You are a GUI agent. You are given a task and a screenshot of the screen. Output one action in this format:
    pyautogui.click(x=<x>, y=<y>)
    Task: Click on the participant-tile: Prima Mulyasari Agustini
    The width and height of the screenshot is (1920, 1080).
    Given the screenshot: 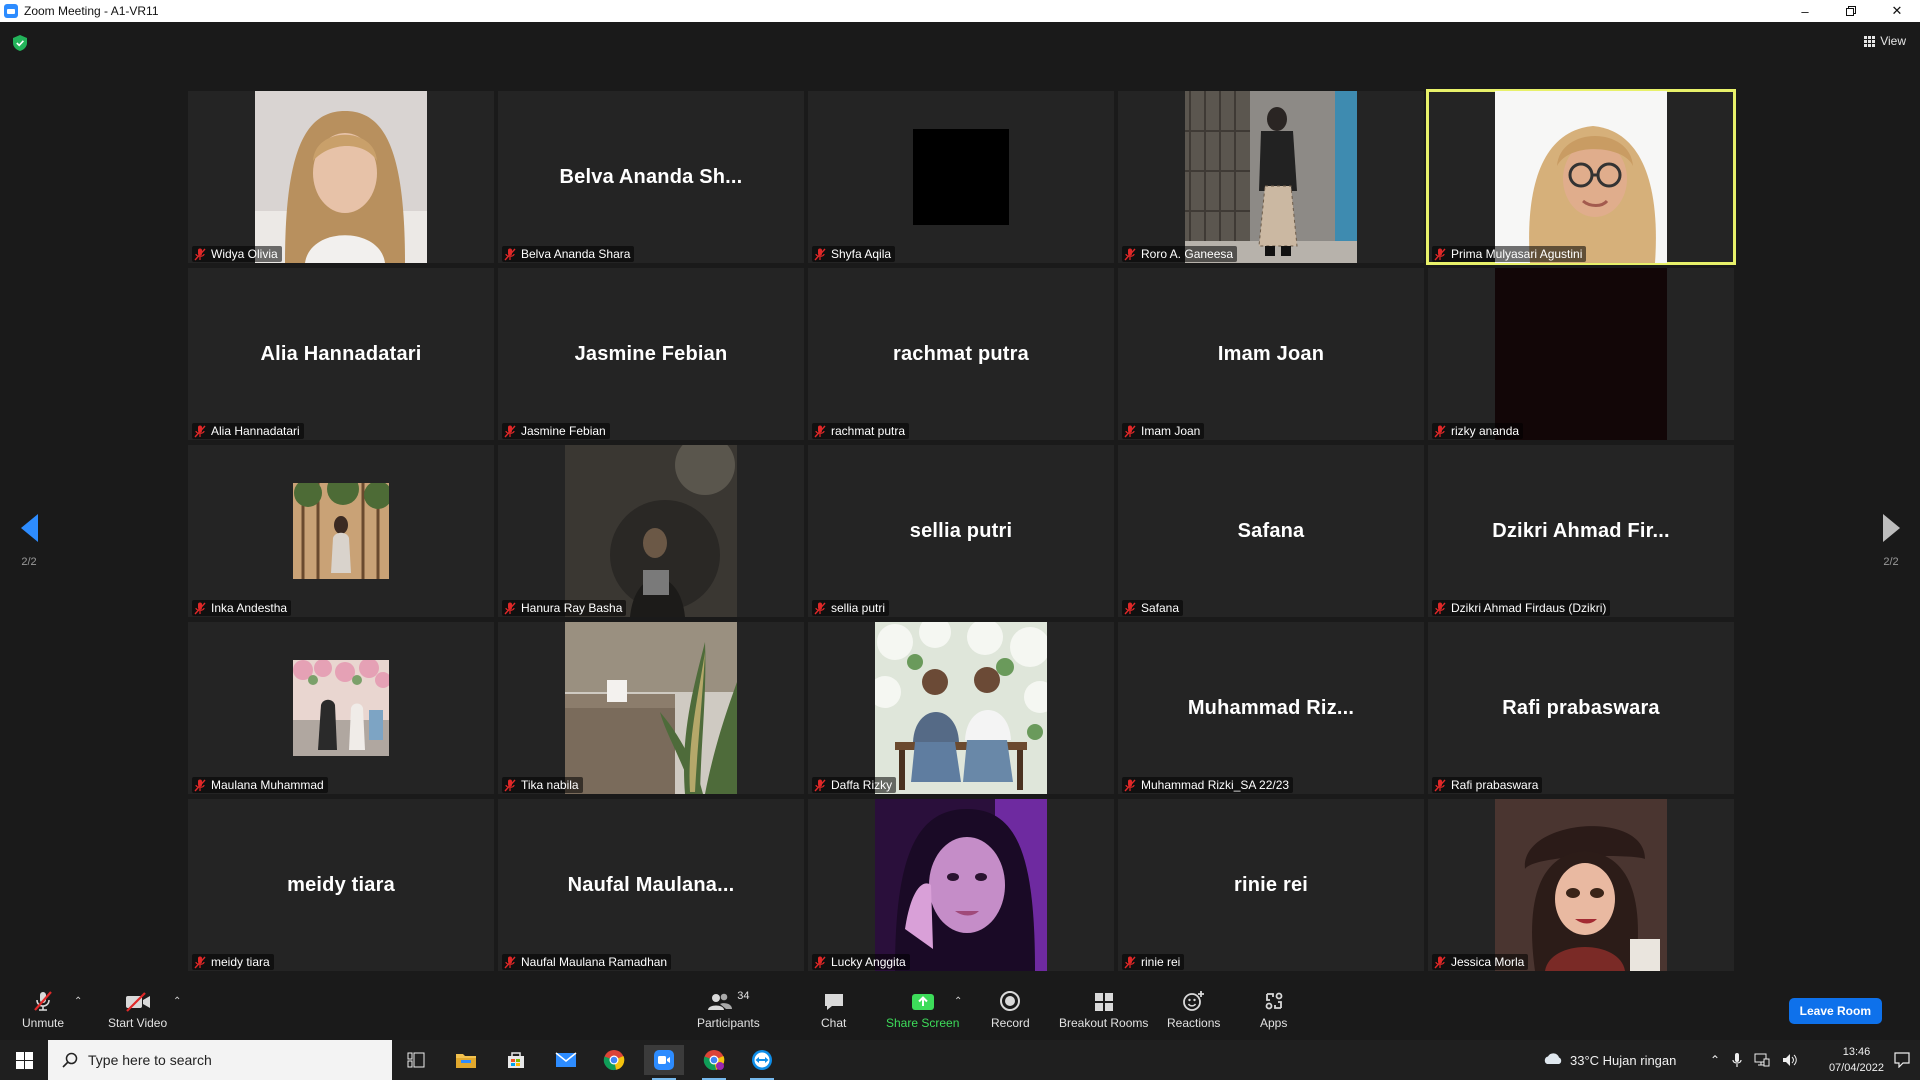 What is the action you would take?
    pyautogui.click(x=1581, y=177)
    